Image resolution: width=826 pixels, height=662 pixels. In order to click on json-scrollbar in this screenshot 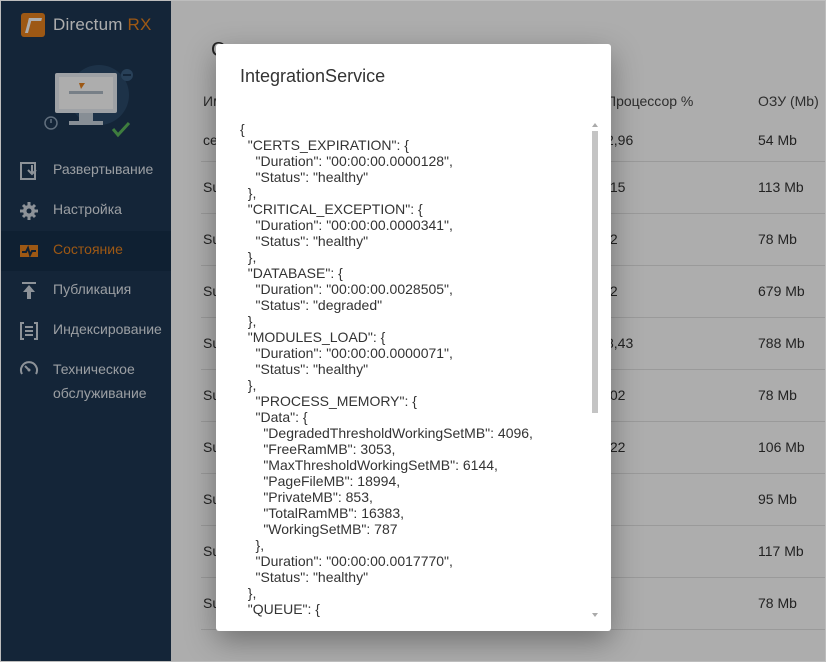, I will do `click(595, 370)`.